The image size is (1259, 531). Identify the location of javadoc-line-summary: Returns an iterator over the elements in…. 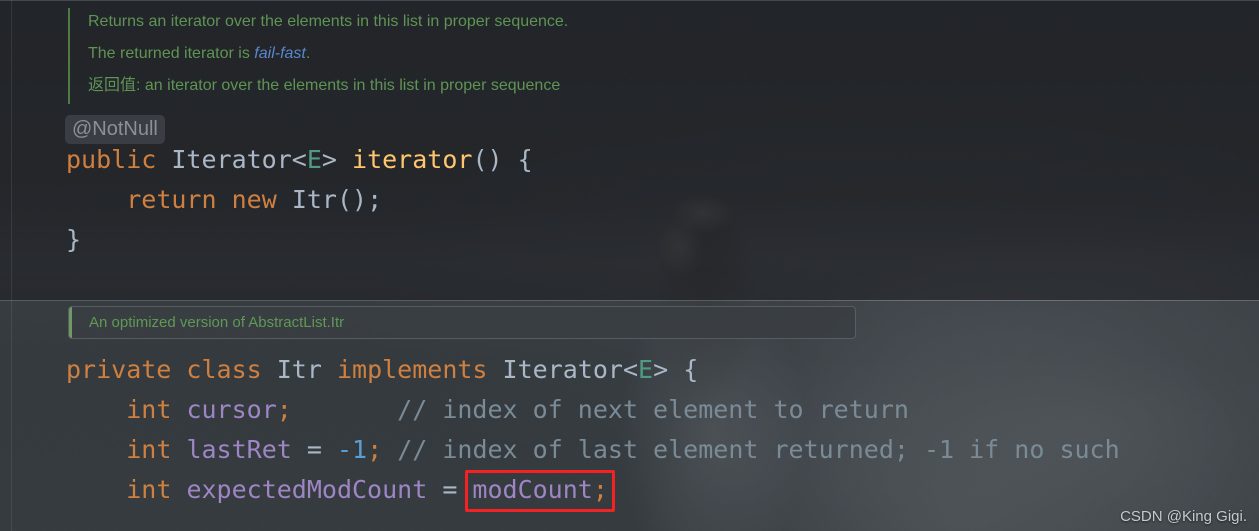
(328, 21).